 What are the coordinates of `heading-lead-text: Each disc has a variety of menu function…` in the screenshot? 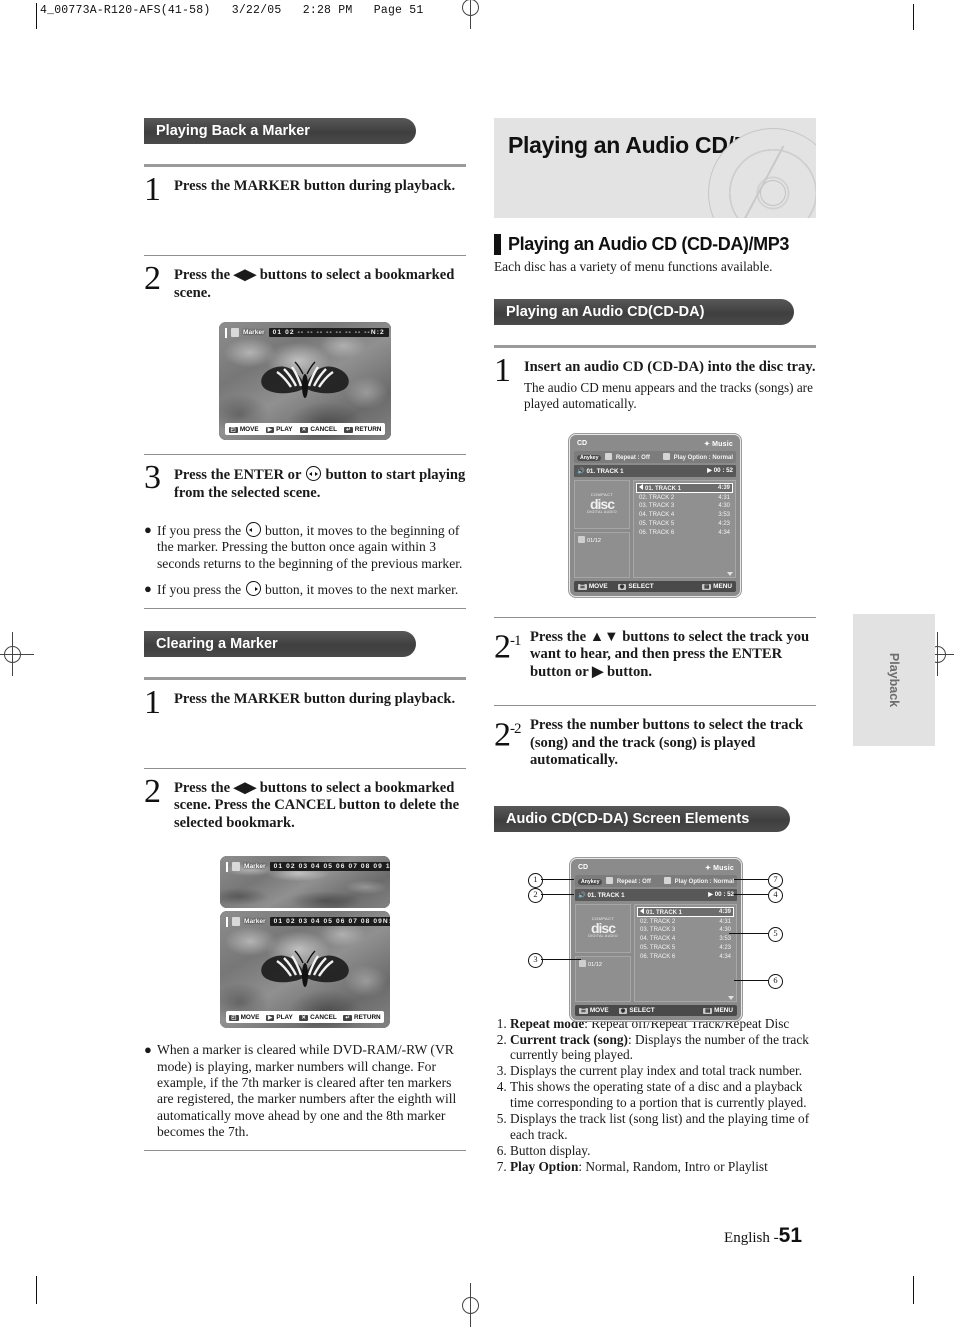 It's located at (633, 266).